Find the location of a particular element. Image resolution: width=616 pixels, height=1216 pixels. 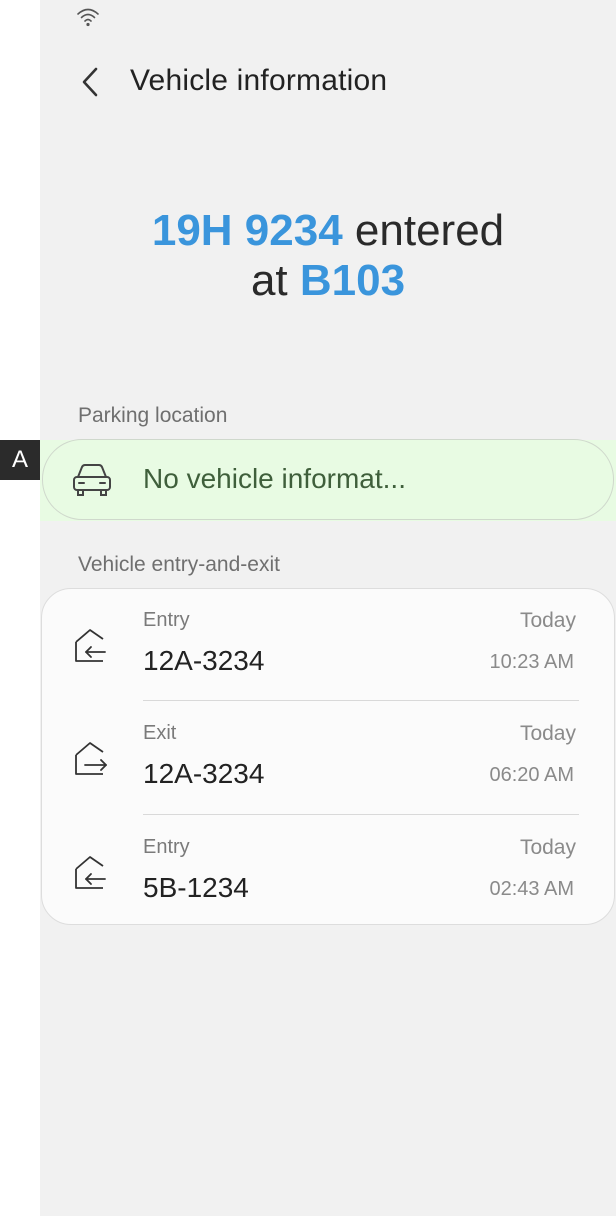

exit-icon is located at coordinates (91, 758).